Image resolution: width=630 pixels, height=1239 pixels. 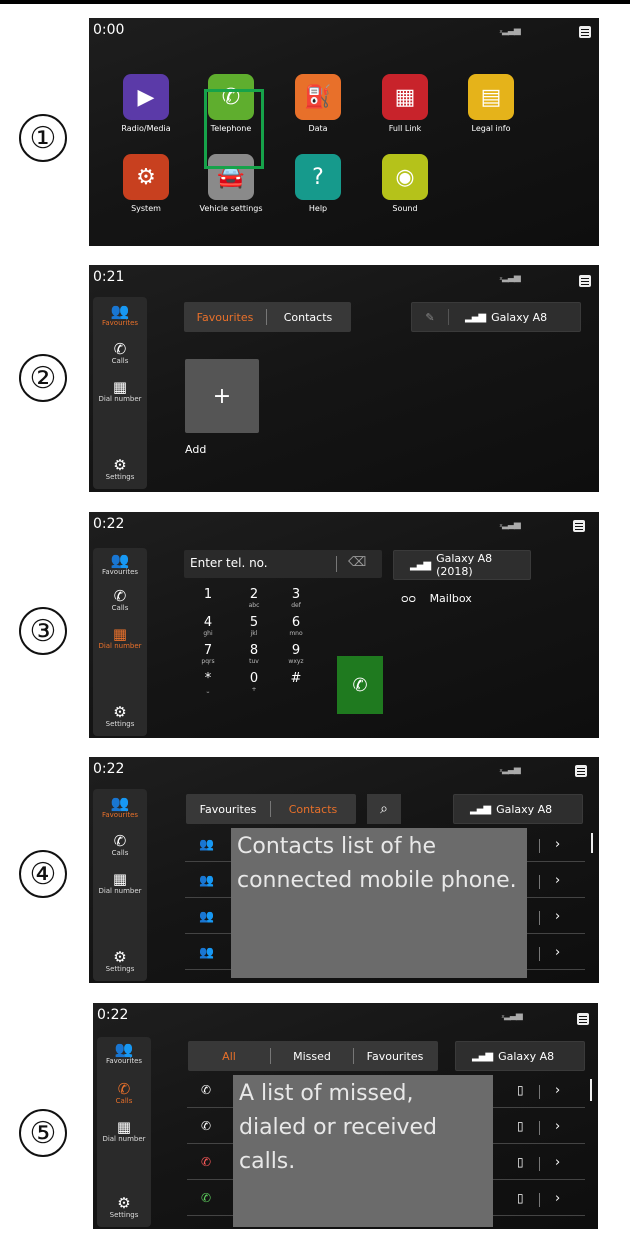 What do you see at coordinates (496, 317) in the screenshot?
I see `connected-phone: ✎ ▂▄▆ Galaxy A8` at bounding box center [496, 317].